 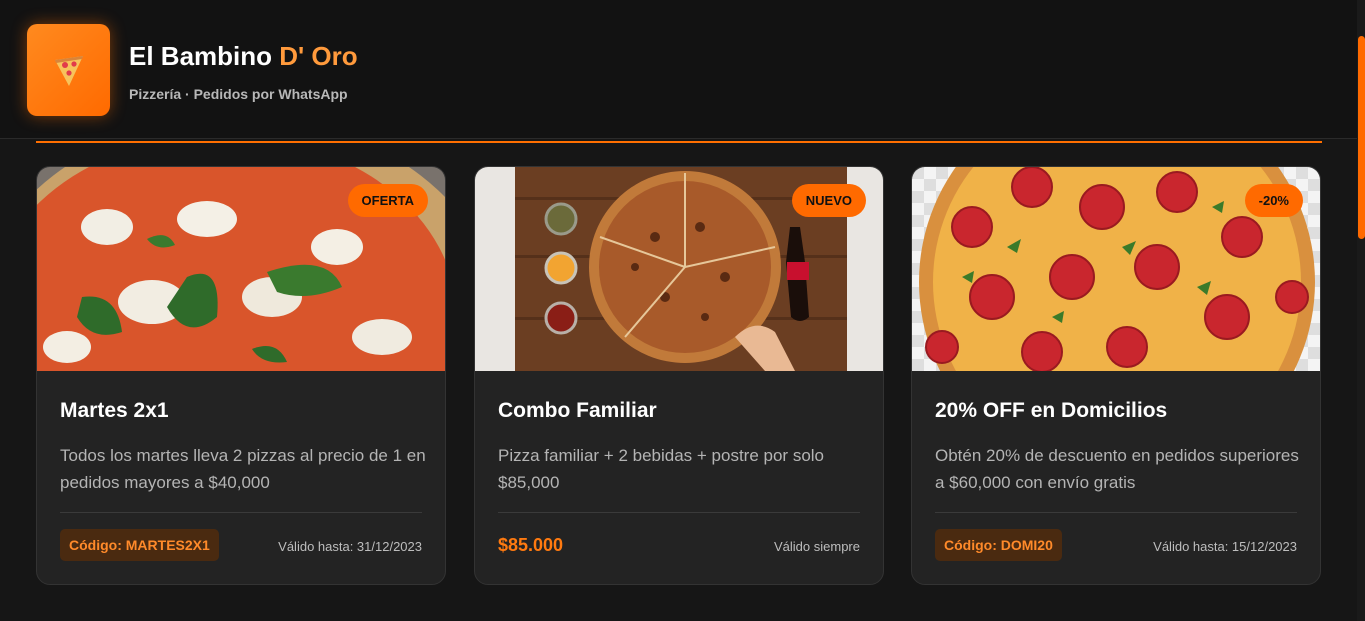 I want to click on promo-validity: Válido siempre, so click(x=817, y=546).